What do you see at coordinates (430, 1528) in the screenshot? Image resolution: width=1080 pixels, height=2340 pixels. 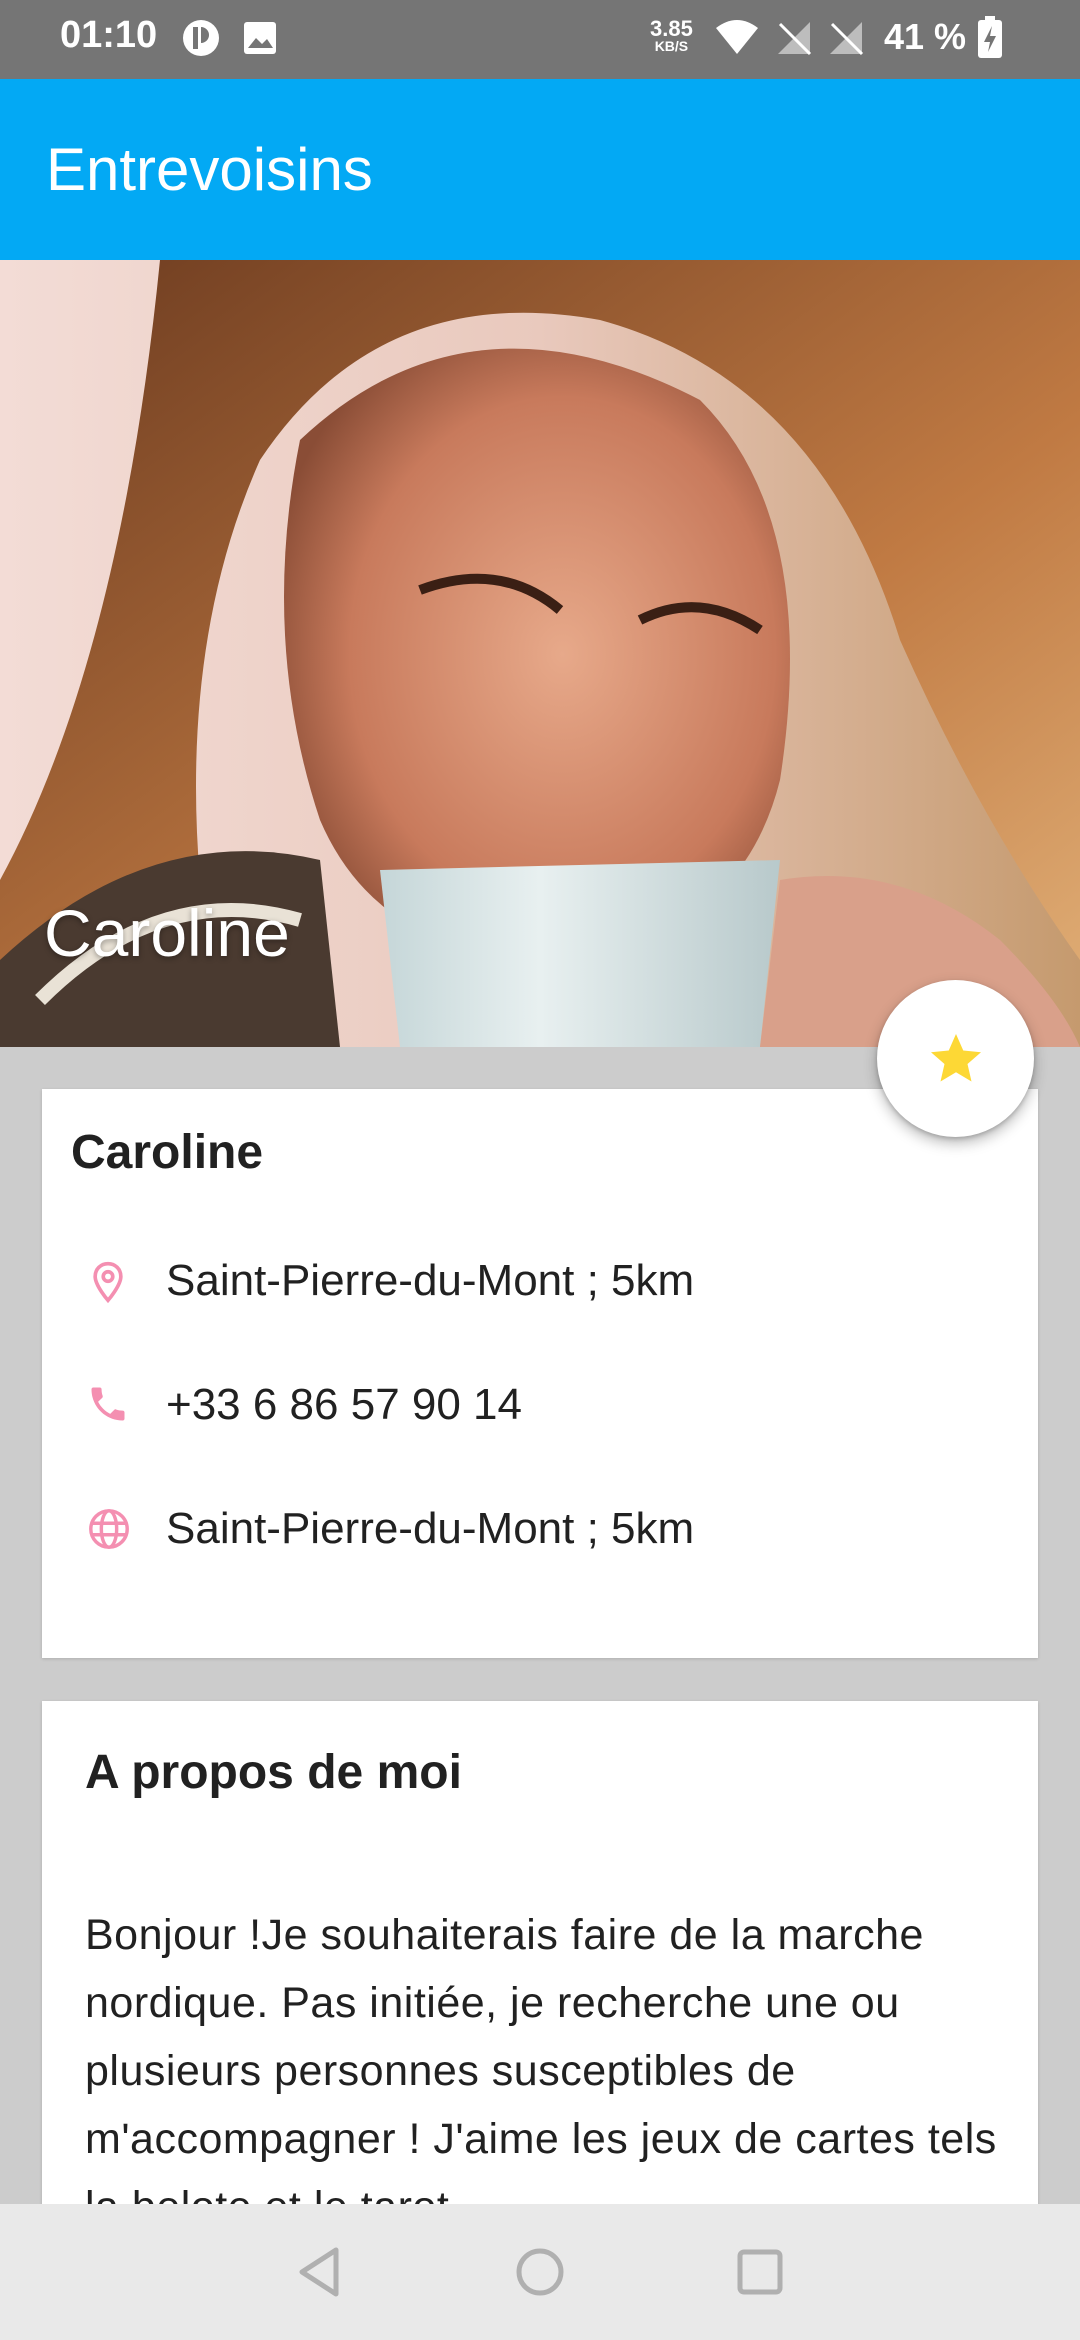 I see `website-text: Saint-Pierre-du-Mont ; 5km` at bounding box center [430, 1528].